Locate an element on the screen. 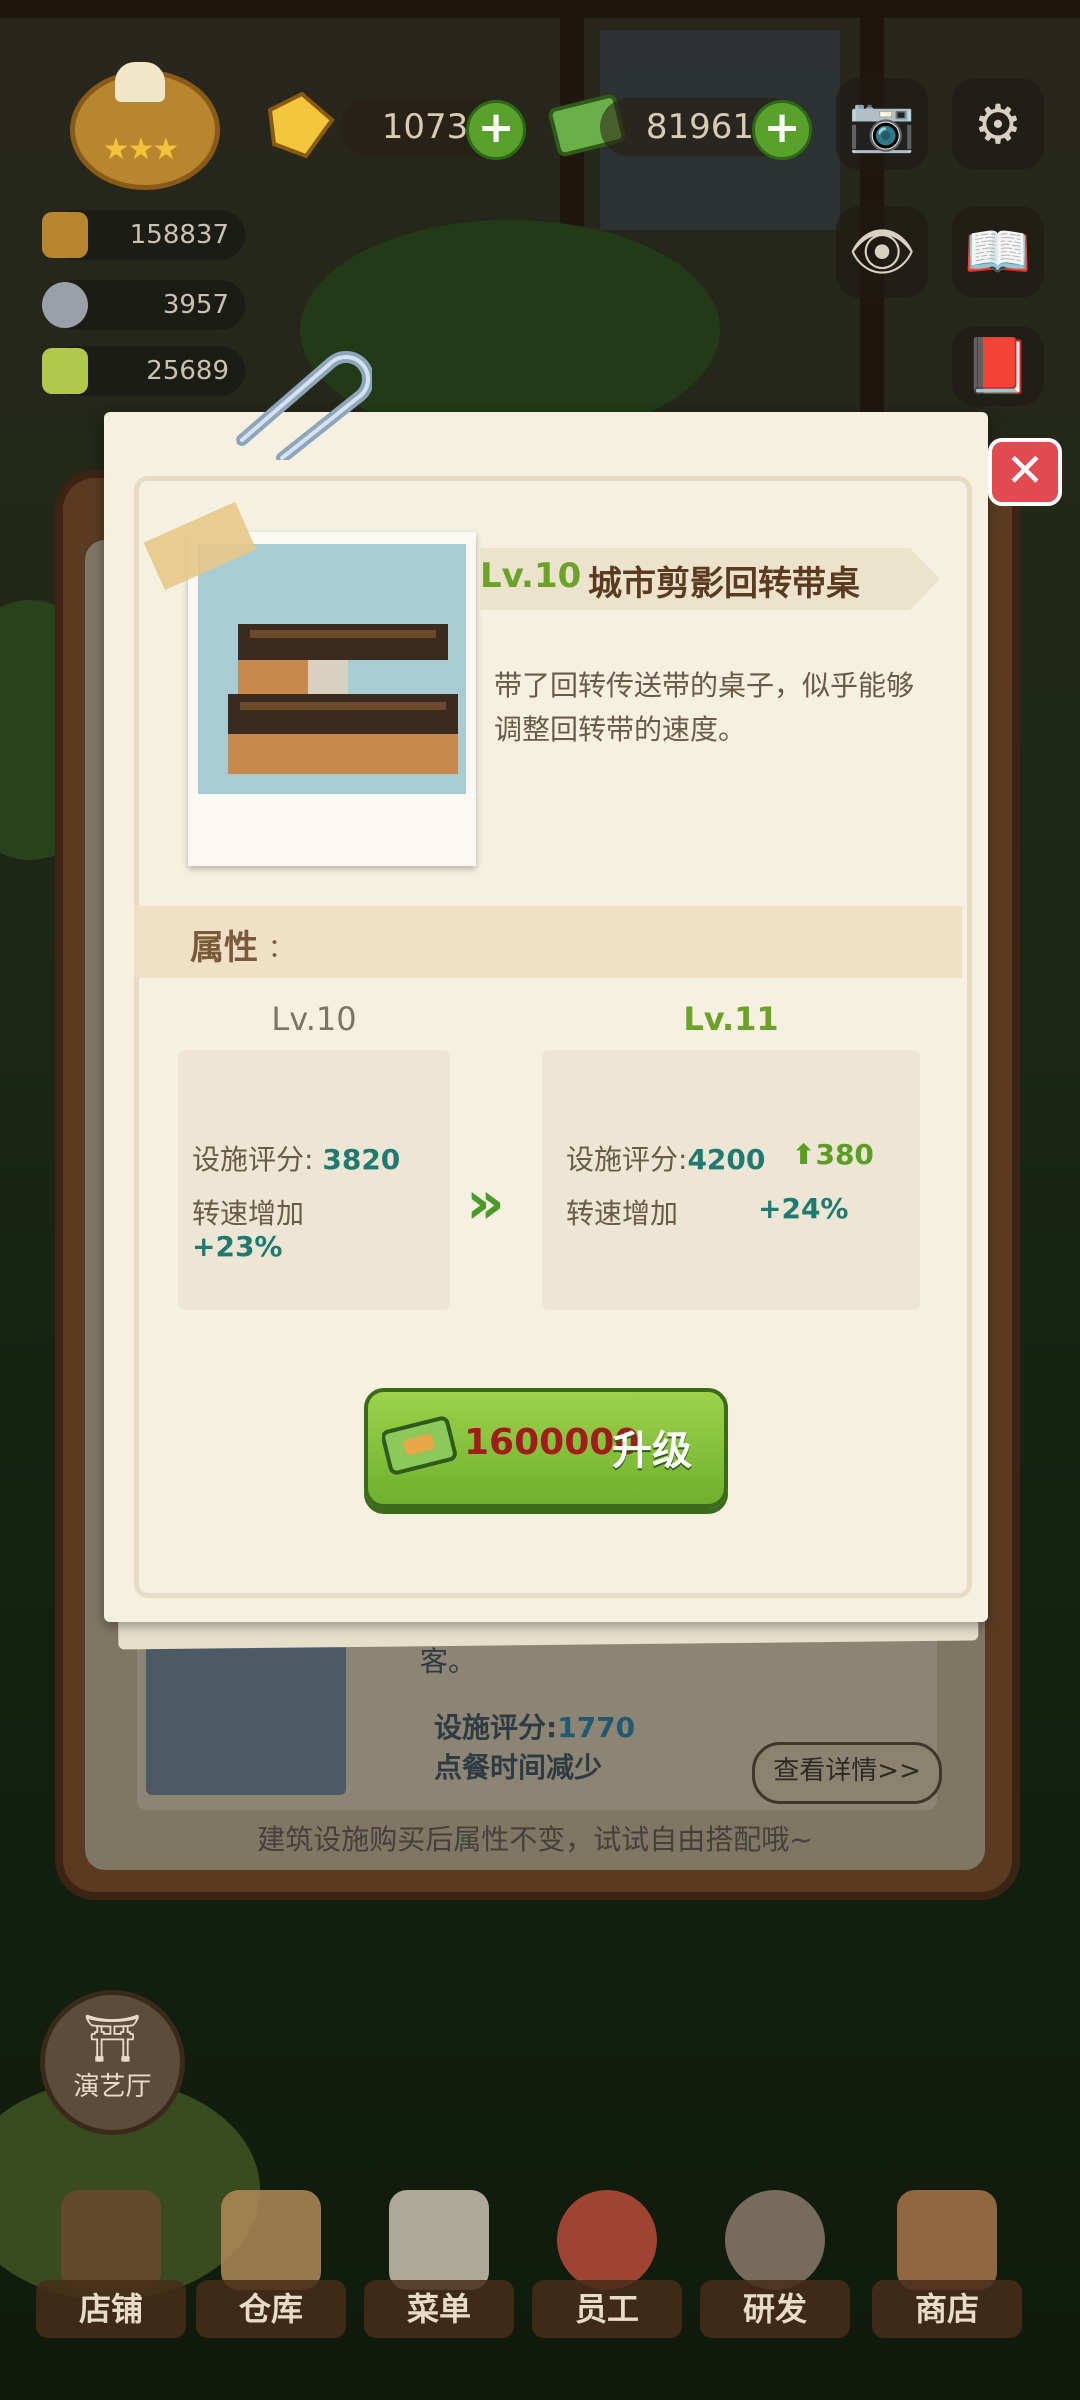  next-rating-value: 4200 is located at coordinates (726, 1159).